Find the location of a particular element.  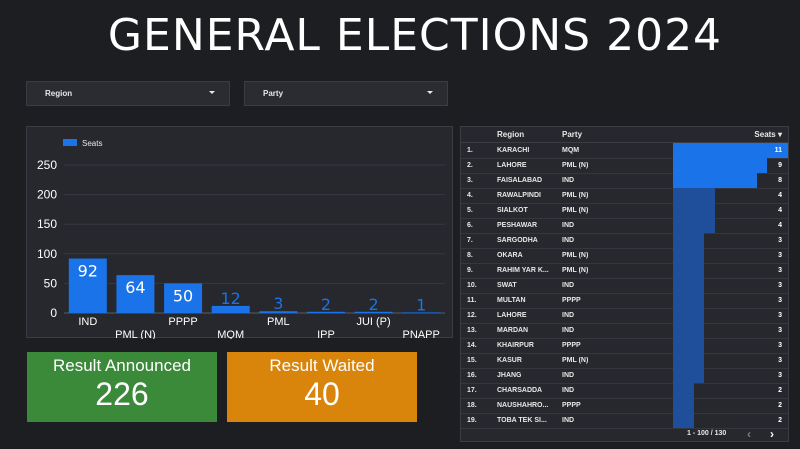

row-region: RAWALPINDI is located at coordinates (519, 195).